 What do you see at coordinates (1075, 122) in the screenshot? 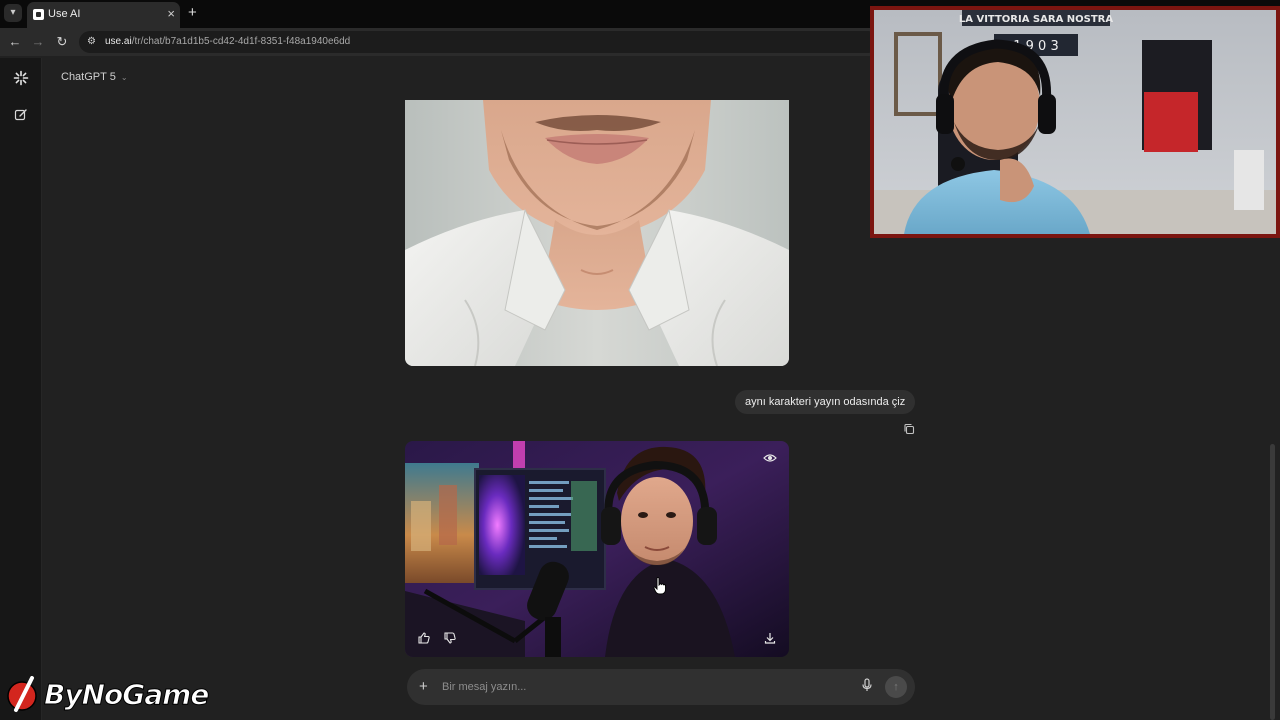
I see `webcam-overlay: LA VITTORIA SARA NOSTRA 1 9 0 3` at bounding box center [1075, 122].